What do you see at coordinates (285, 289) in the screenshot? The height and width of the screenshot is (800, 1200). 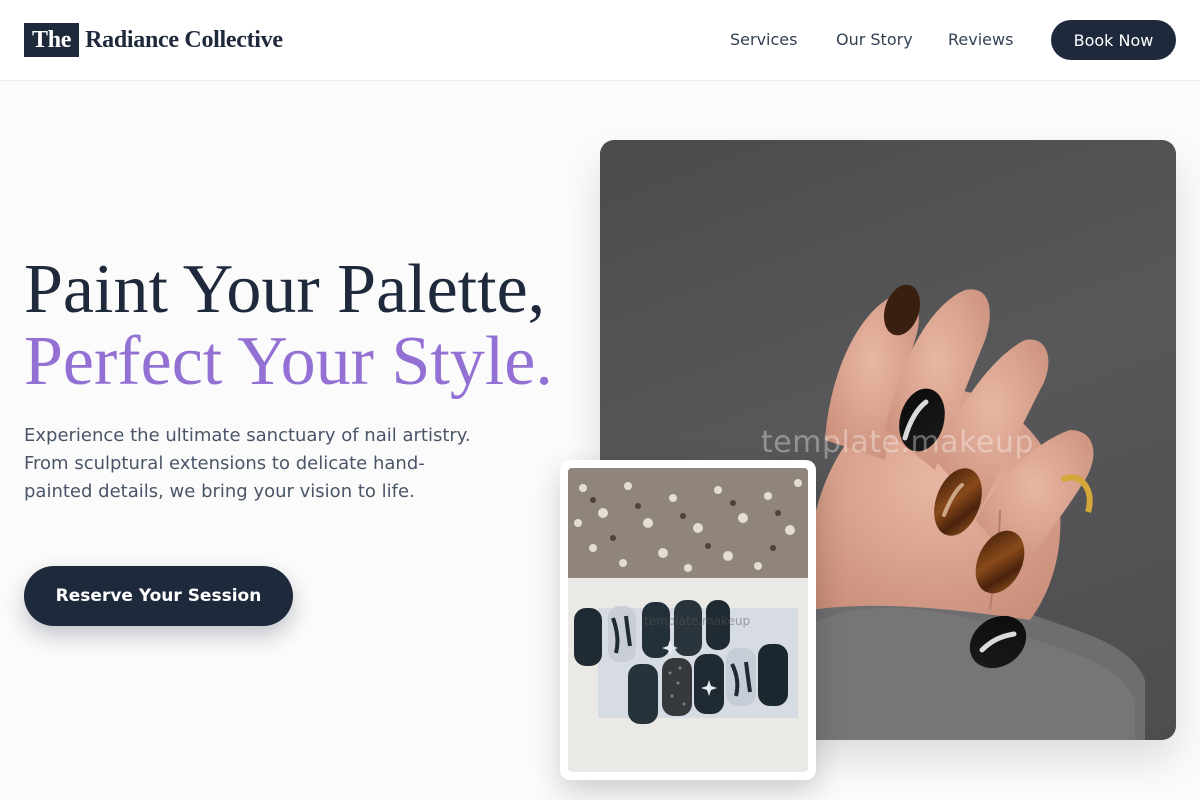 I see `headline-line-1: Paint Your Palette,` at bounding box center [285, 289].